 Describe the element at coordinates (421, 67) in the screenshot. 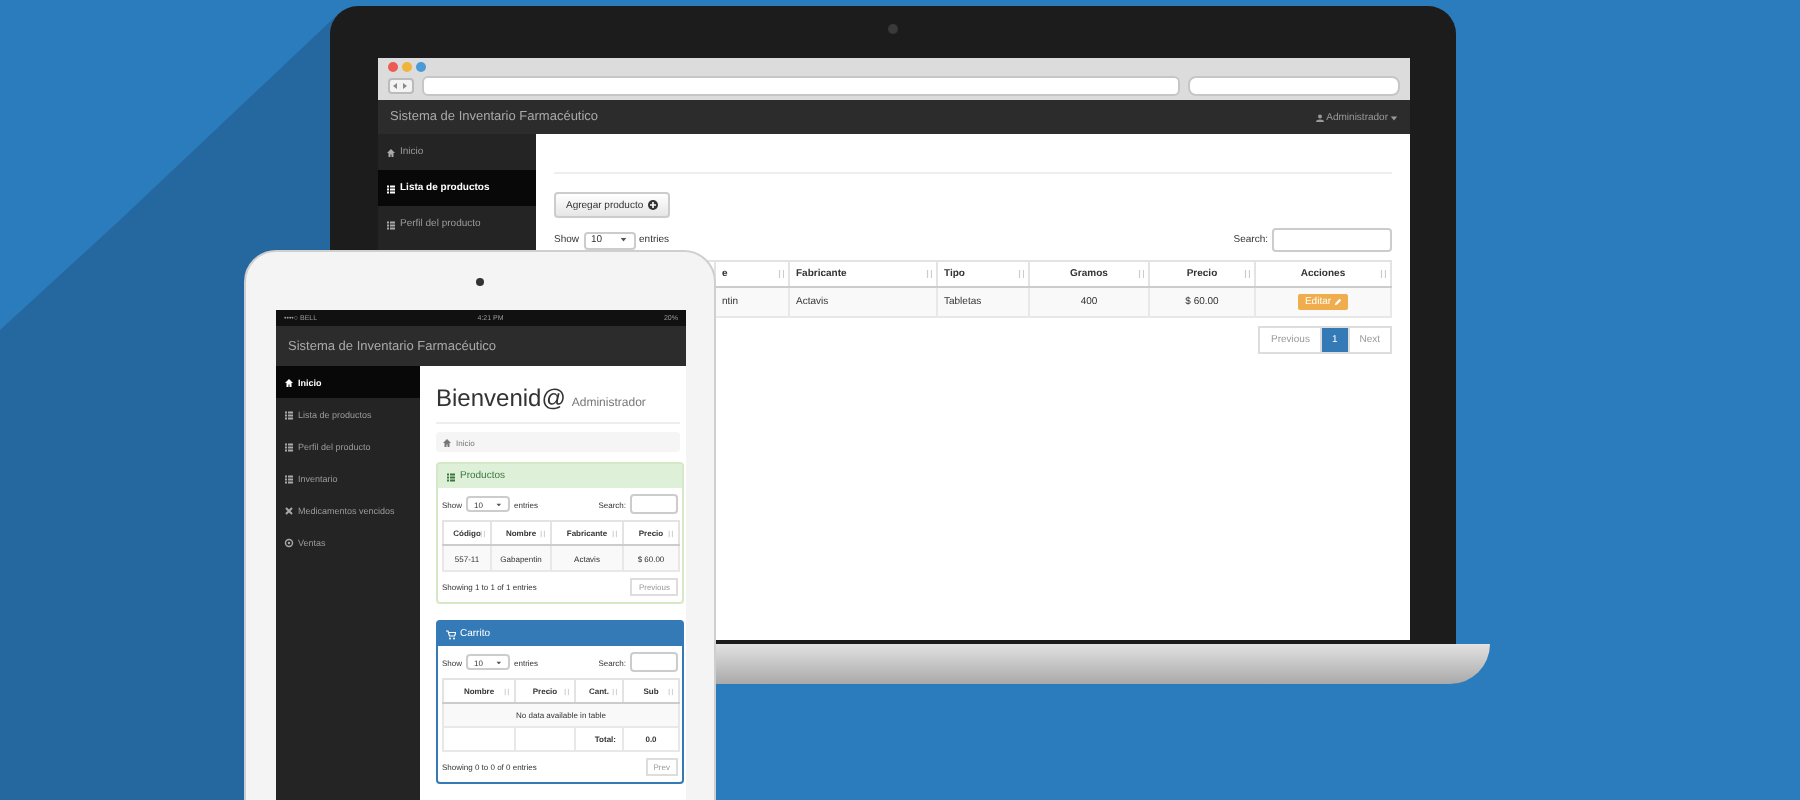

I see `maximize-button` at that location.